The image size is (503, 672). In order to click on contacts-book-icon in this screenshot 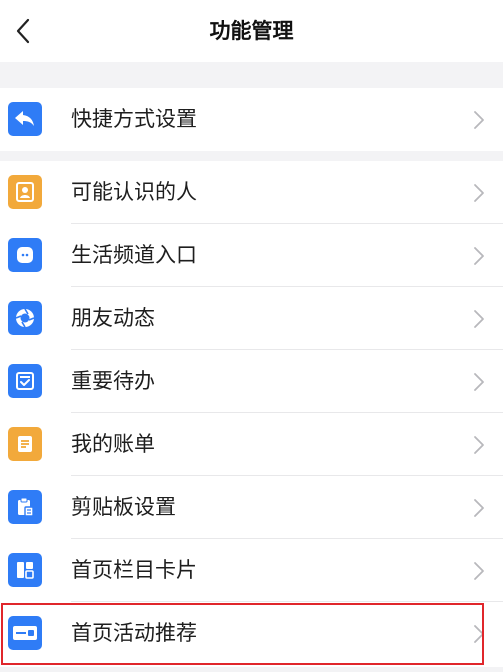, I will do `click(25, 192)`.